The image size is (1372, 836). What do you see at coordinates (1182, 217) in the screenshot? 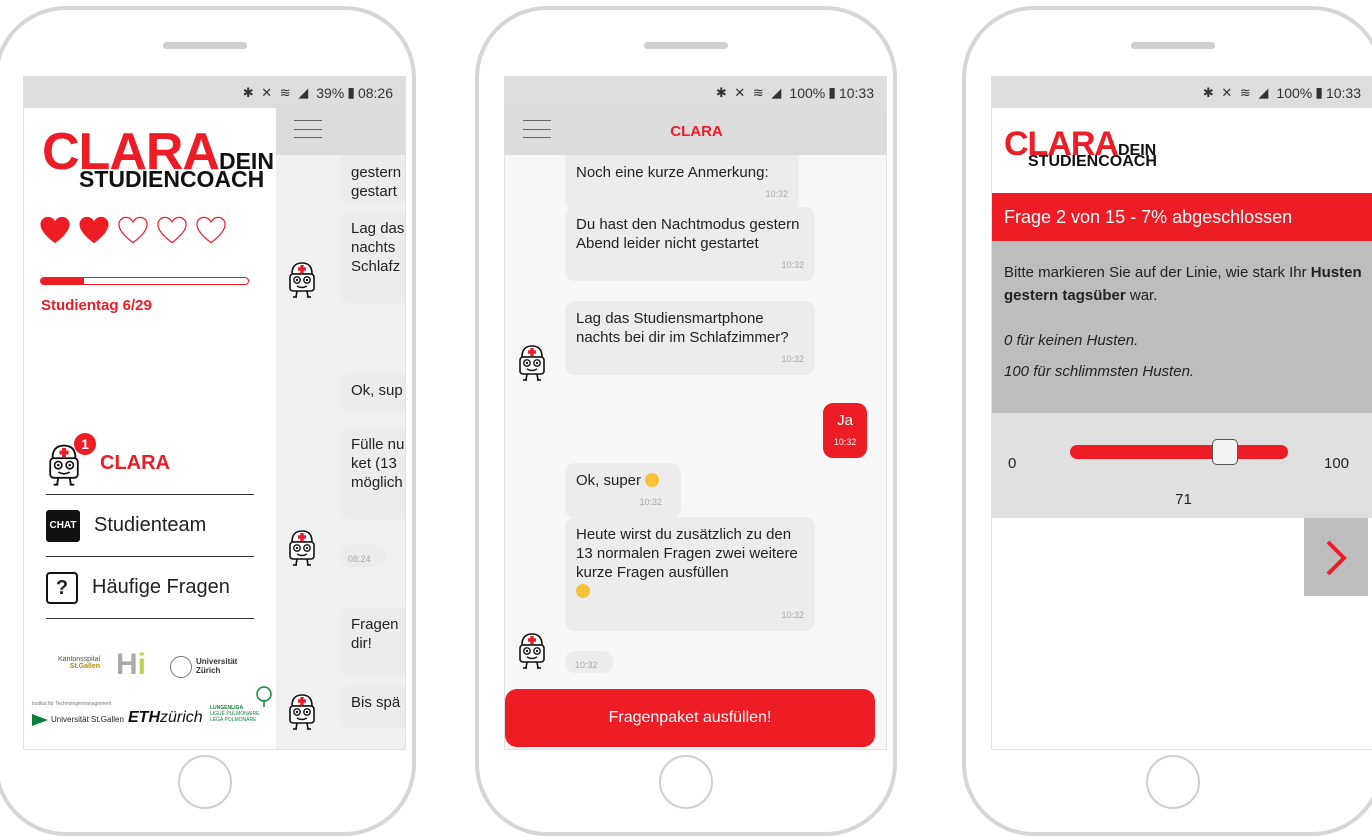
I see `question-progress-header: Frage 2 von 15 - 7% abgeschlossen` at bounding box center [1182, 217].